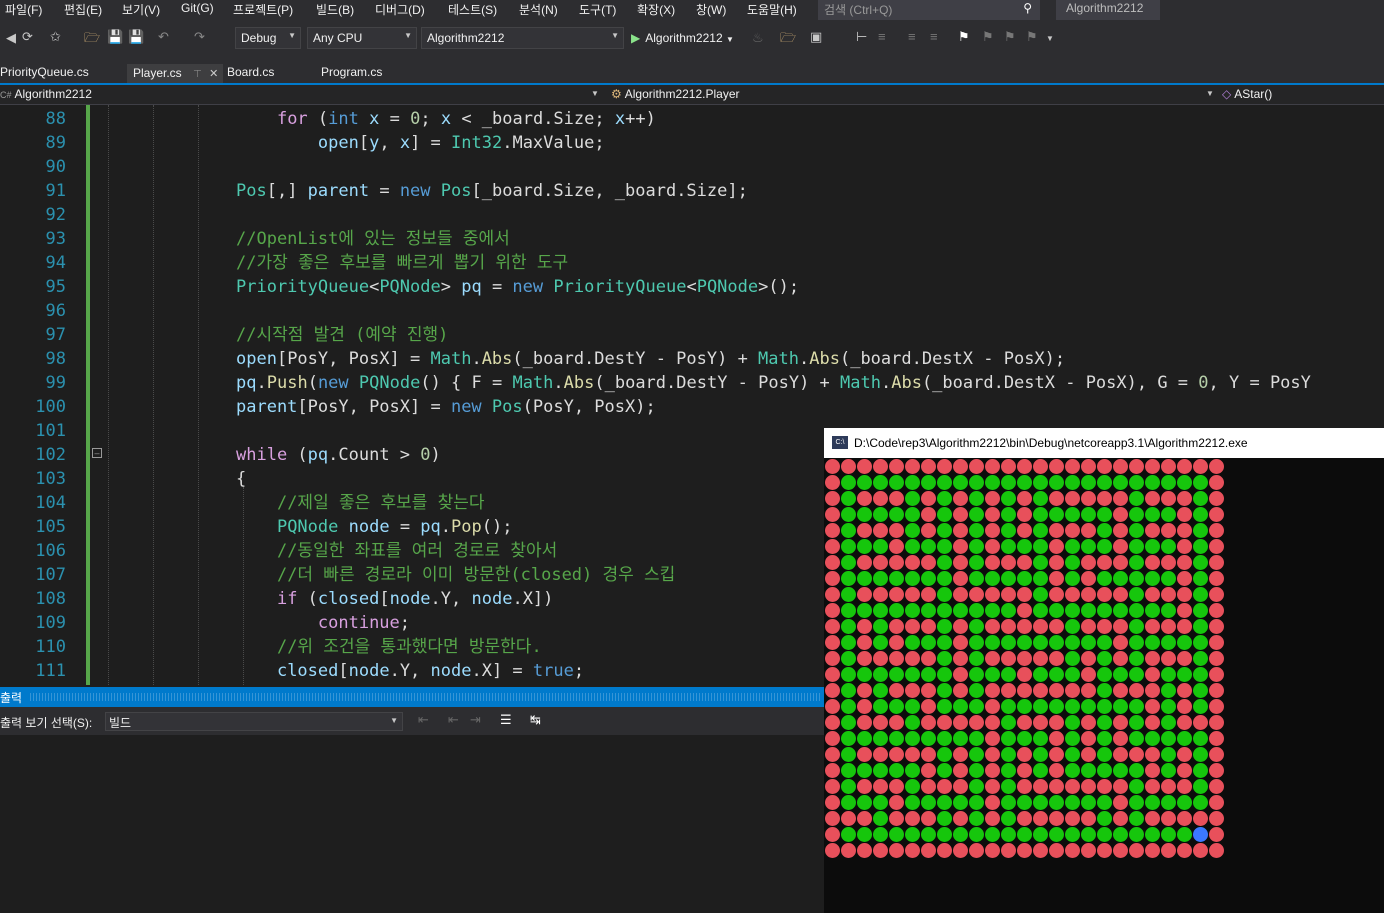 The height and width of the screenshot is (913, 1384). I want to click on search-box: 검색 (Ctrl+Q) ⚲, so click(929, 10).